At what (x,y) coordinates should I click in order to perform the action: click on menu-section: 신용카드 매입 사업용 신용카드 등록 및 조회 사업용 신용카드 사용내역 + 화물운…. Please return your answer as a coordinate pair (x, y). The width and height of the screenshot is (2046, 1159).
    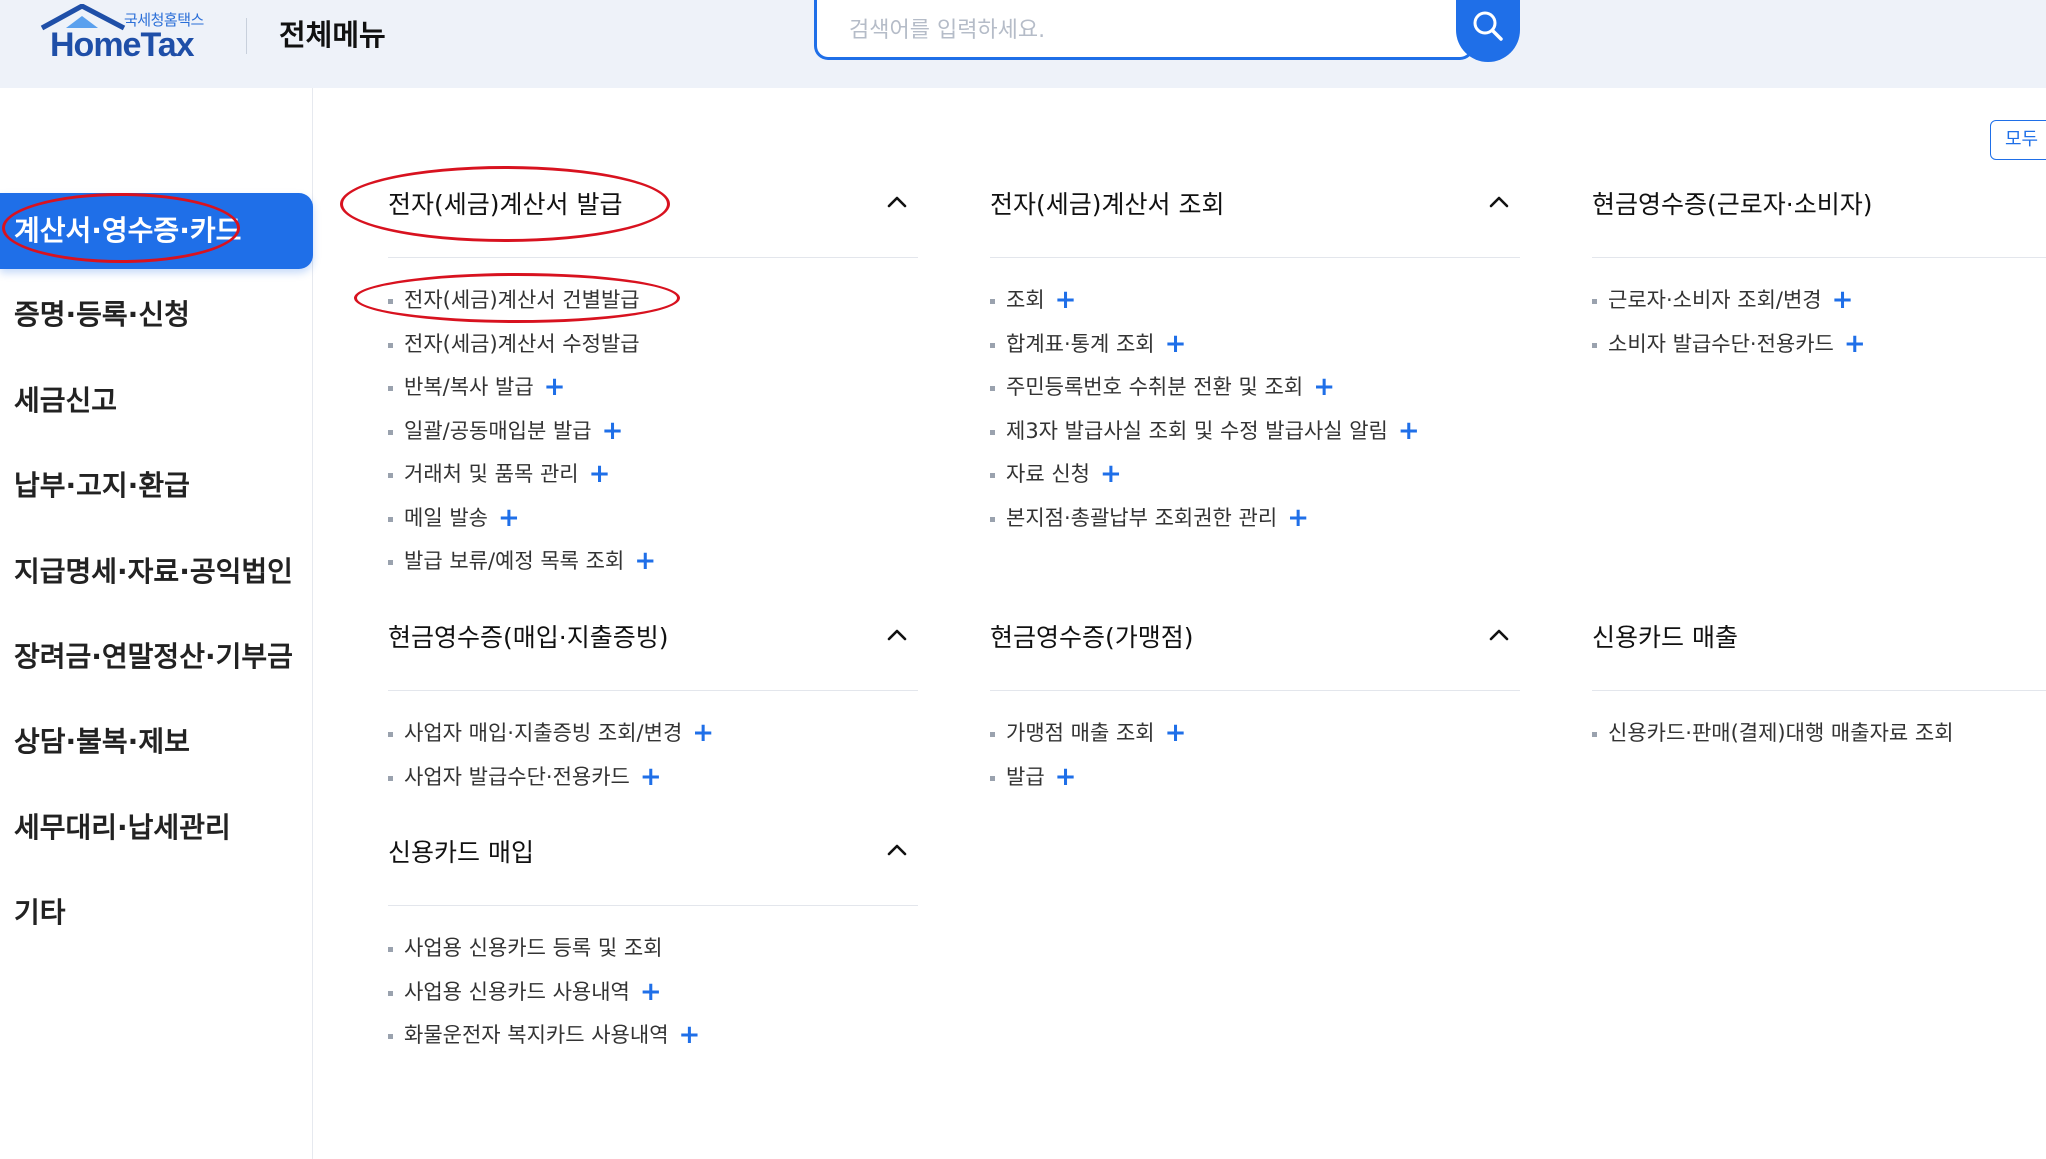
    Looking at the image, I should click on (653, 938).